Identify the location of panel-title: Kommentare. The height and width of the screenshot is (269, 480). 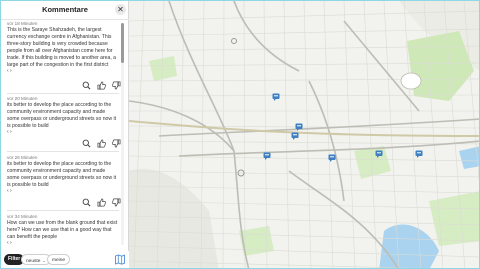
(65, 9).